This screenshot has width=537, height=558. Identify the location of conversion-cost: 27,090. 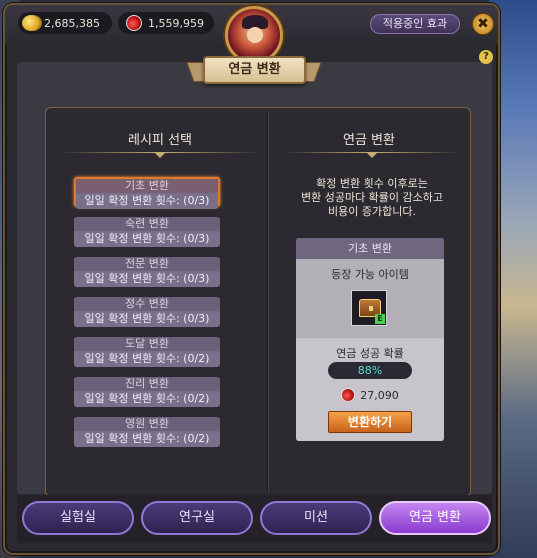
(370, 395).